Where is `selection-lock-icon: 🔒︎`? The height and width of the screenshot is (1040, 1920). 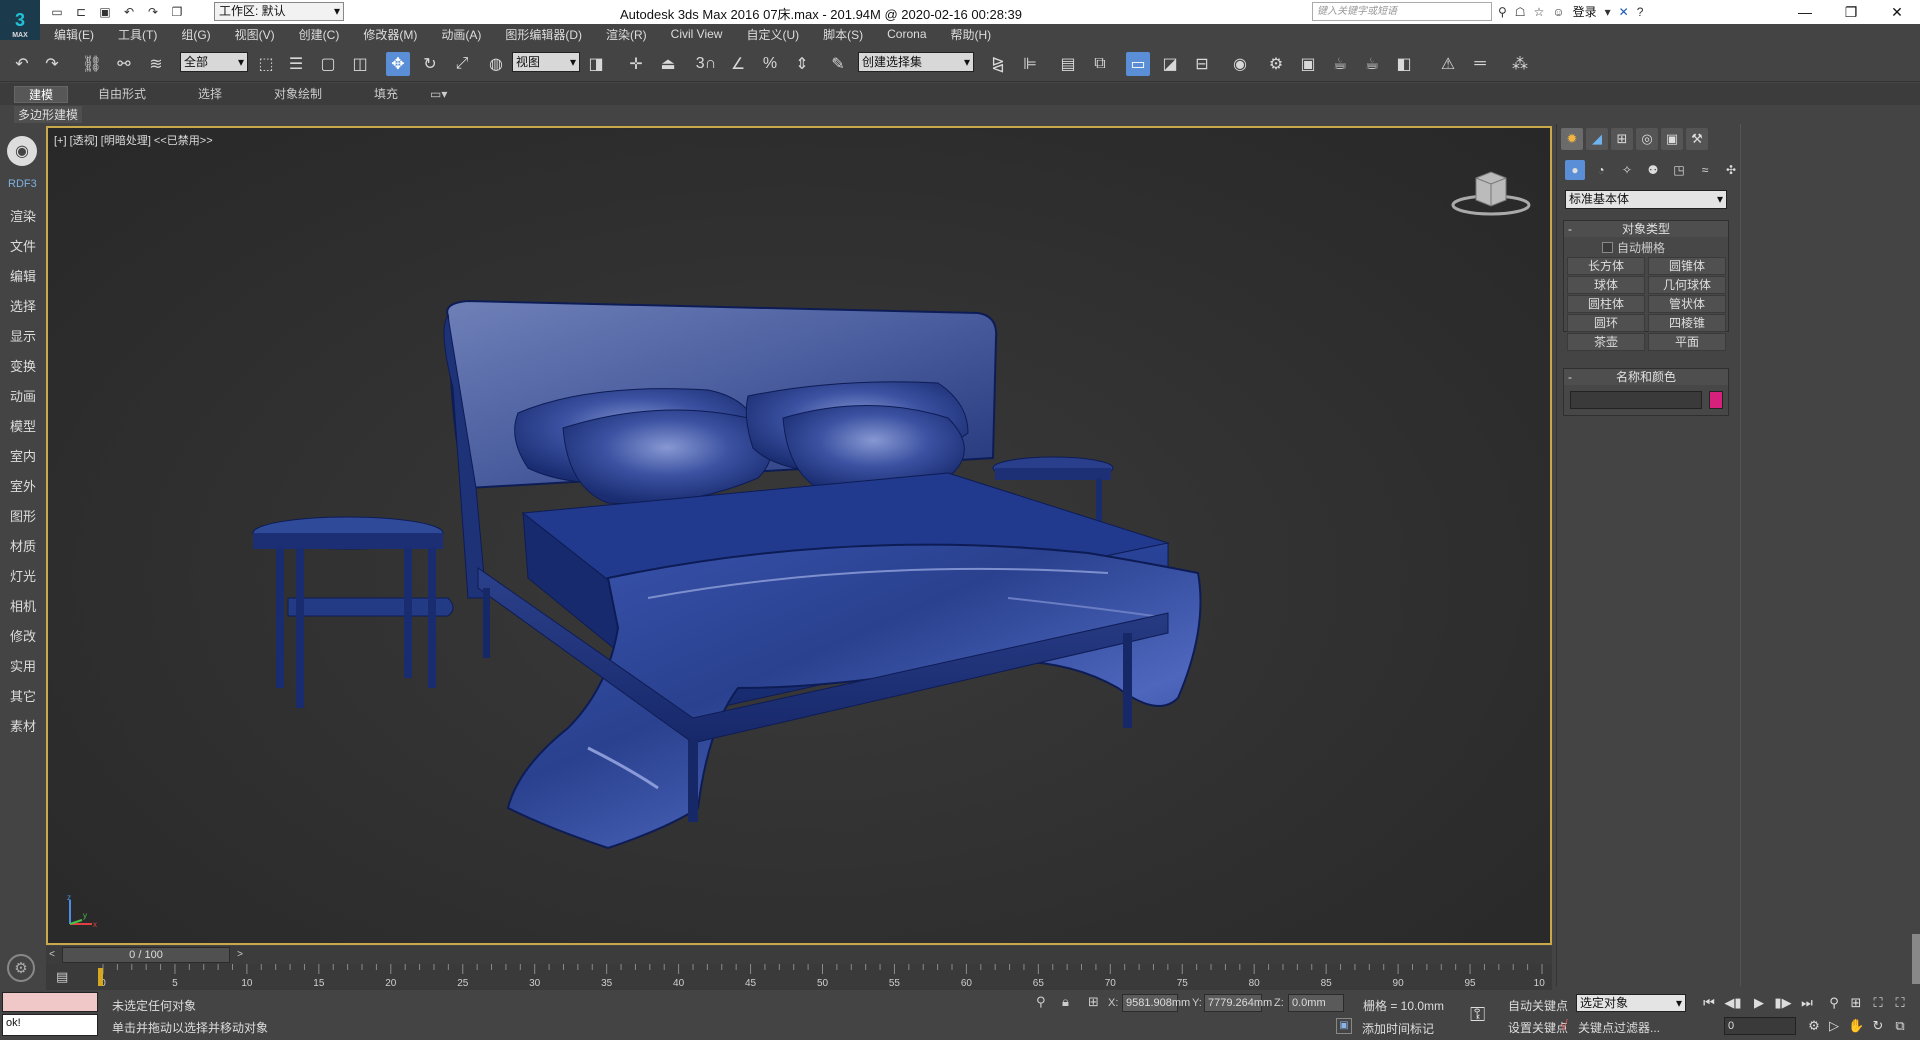
selection-lock-icon: 🔒︎ is located at coordinates (1065, 1002).